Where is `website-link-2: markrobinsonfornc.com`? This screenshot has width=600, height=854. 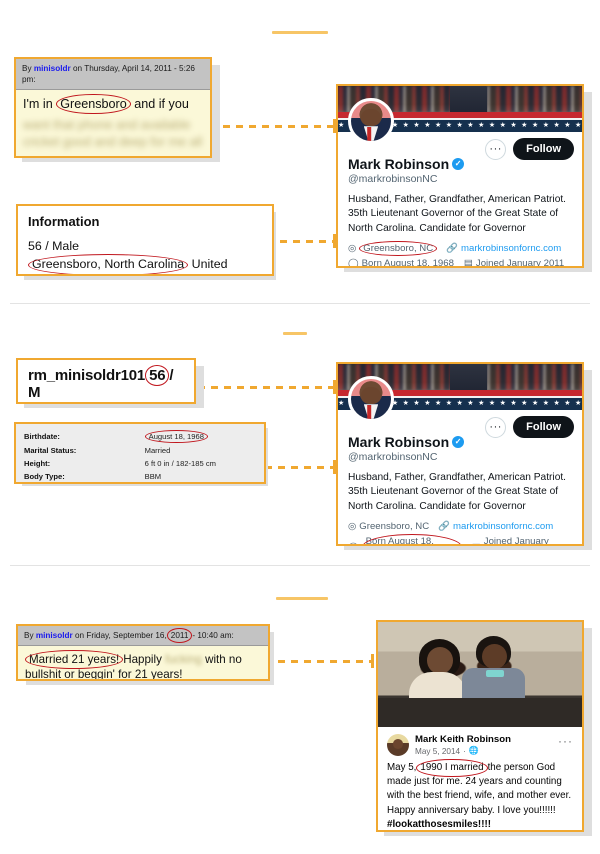
website-link-2: markrobinsonfornc.com is located at coordinates (503, 526).